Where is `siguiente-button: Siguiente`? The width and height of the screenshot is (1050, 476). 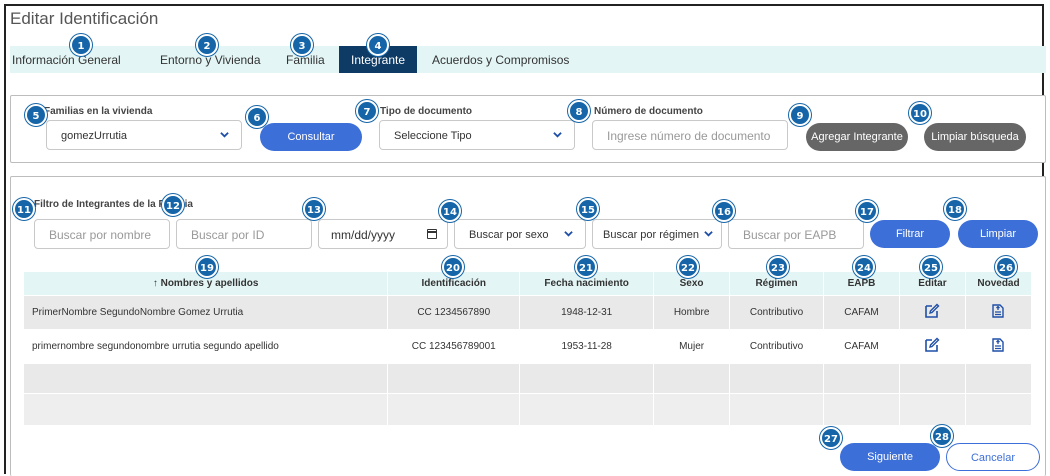 siguiente-button: Siguiente is located at coordinates (890, 457).